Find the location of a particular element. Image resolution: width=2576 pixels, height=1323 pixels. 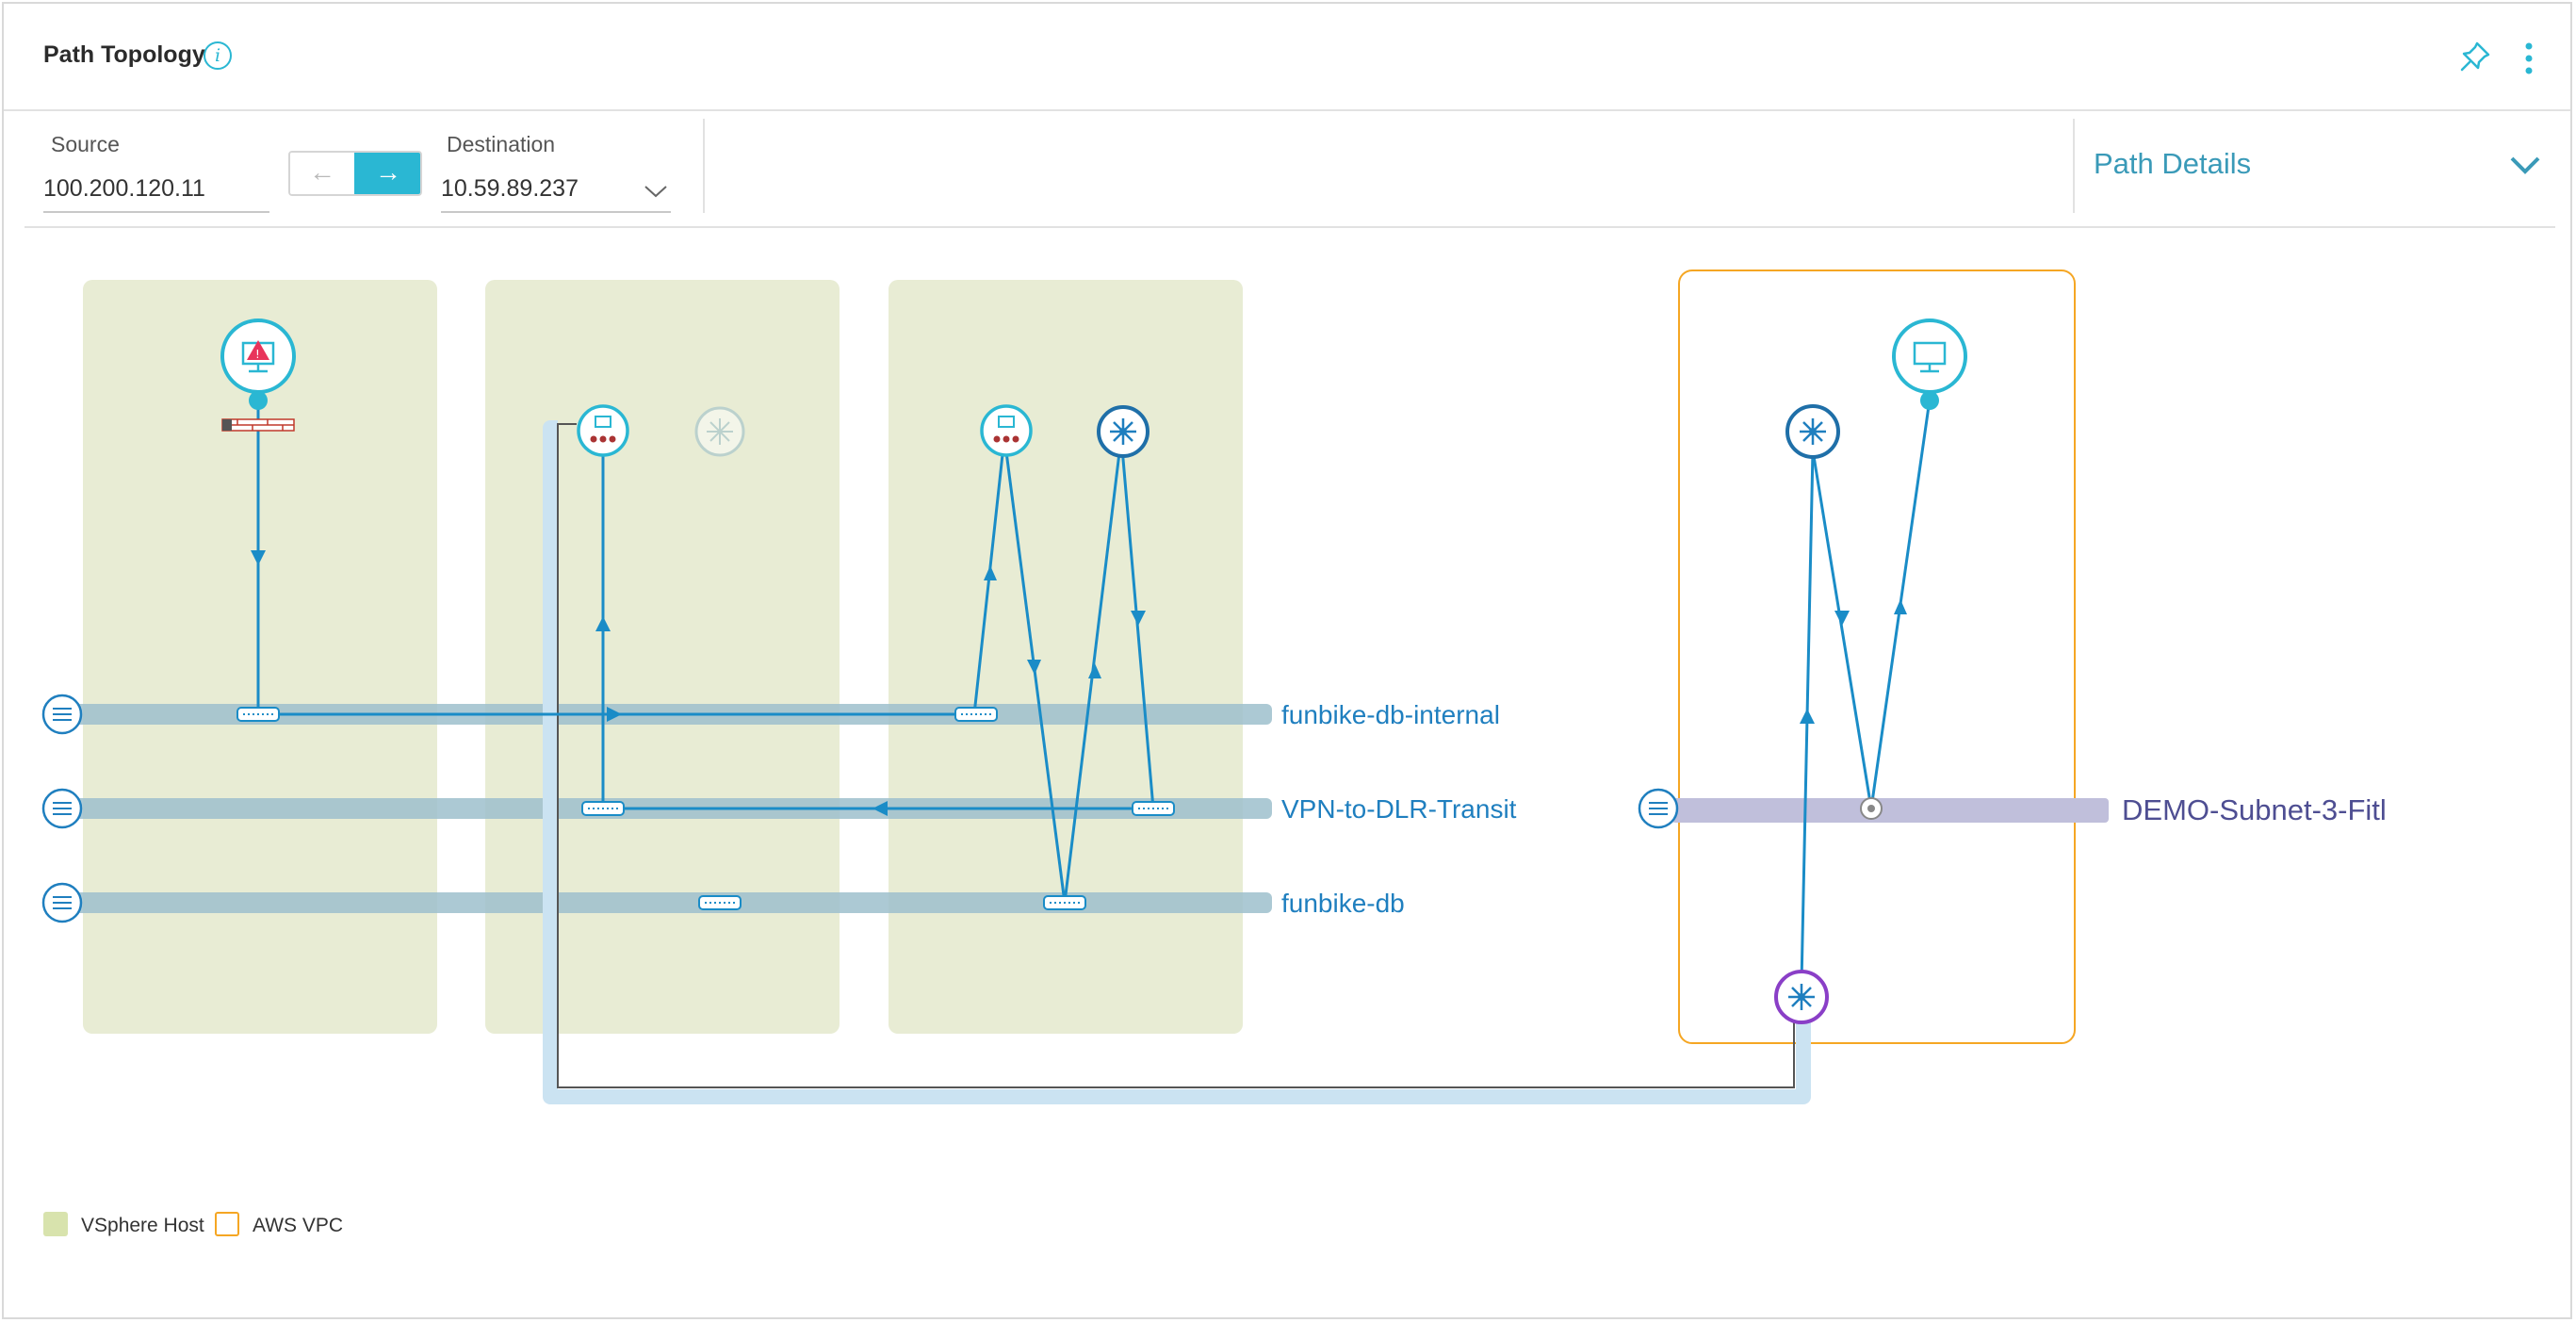

gateway-router-icon is located at coordinates (1801, 997).